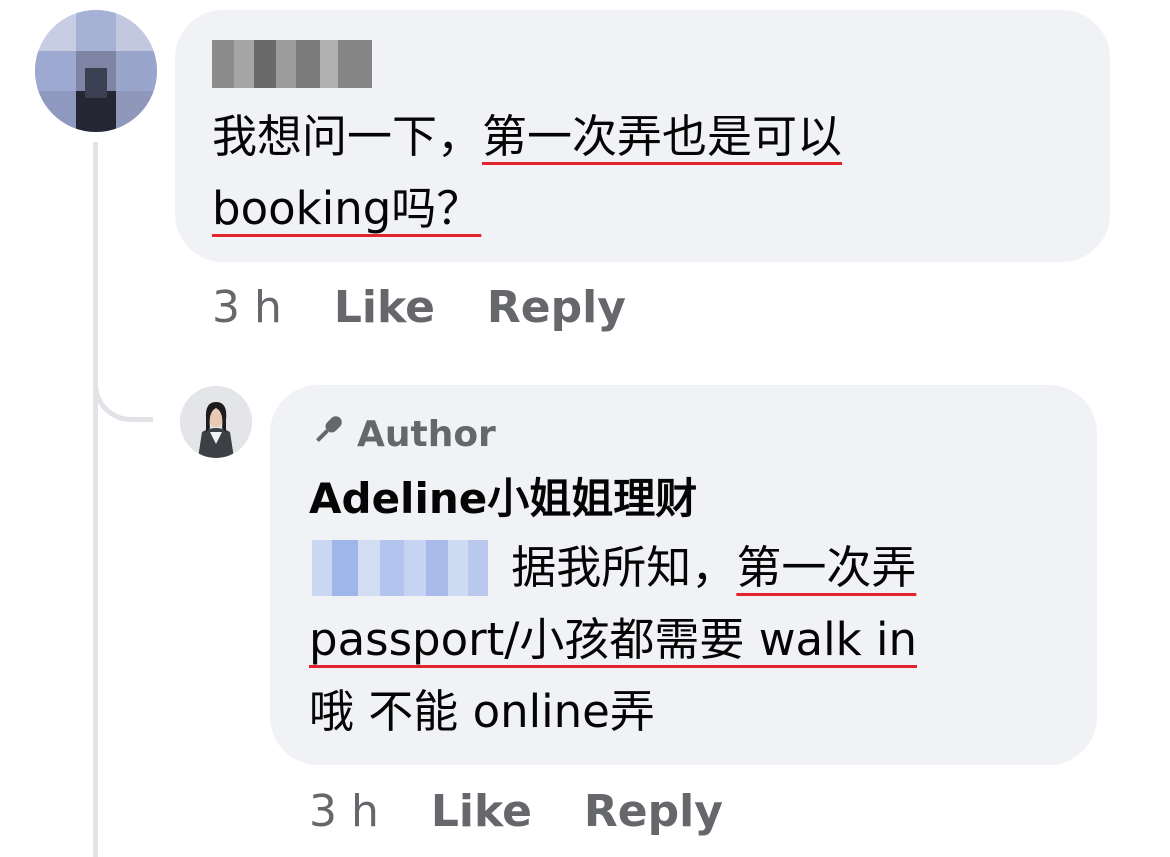  I want to click on underlined-text: passport/小孩都需要 walk in, so click(613, 639).